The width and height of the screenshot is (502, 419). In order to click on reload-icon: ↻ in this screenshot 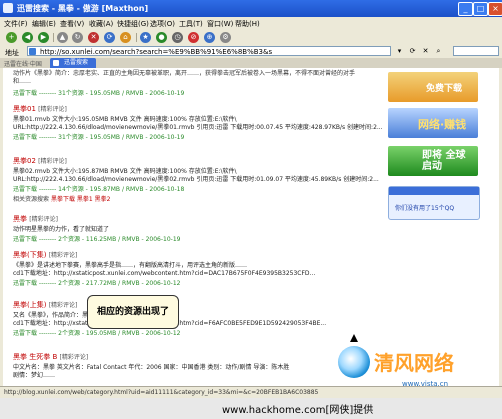, I will do `click(77, 37)`.